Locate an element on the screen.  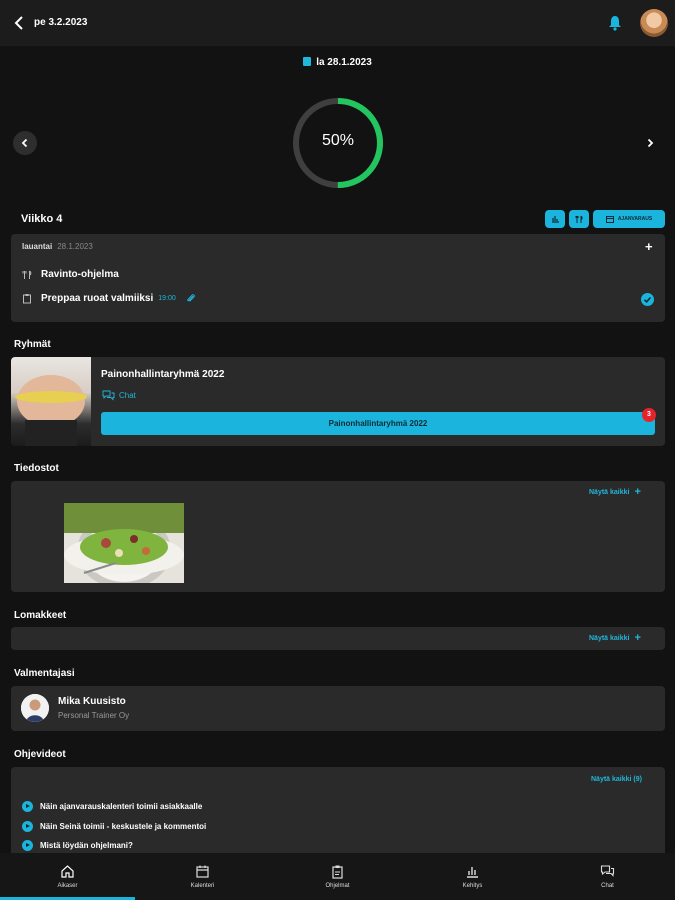
nutrition-button is located at coordinates (579, 219).